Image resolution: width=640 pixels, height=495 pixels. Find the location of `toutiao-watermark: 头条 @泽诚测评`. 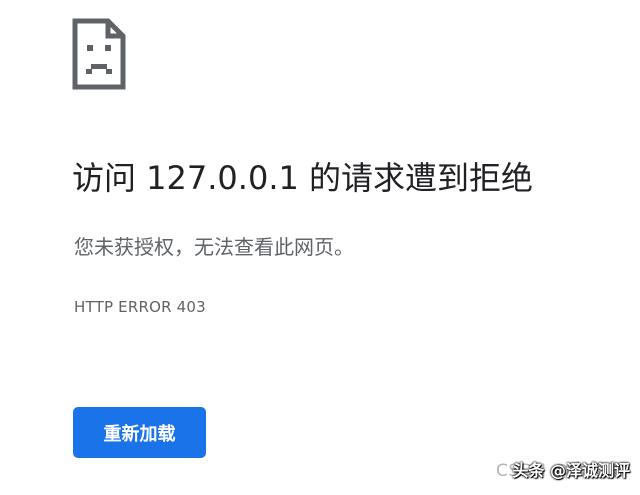

toutiao-watermark: 头条 @泽诚测评 is located at coordinates (571, 470).